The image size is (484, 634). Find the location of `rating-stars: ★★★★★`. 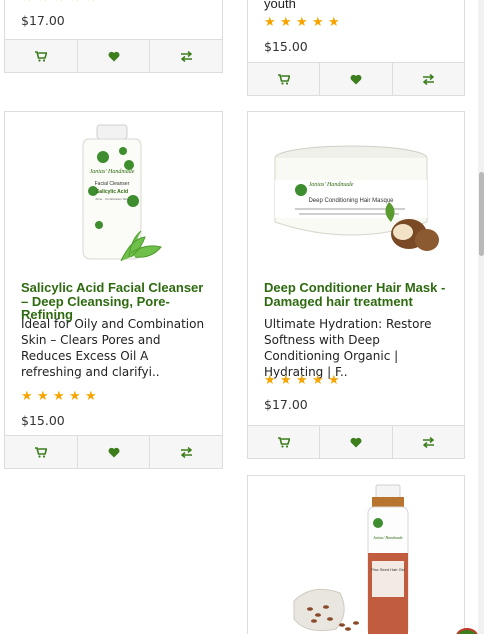

rating-stars: ★★★★★ is located at coordinates (59, 2).